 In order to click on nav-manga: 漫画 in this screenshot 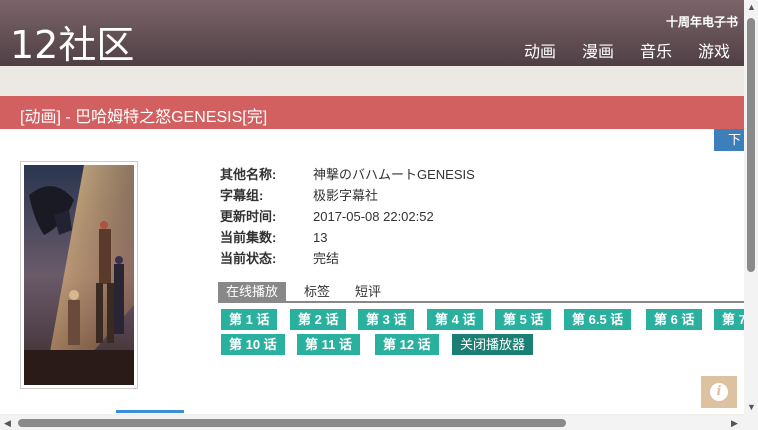, I will do `click(598, 50)`.